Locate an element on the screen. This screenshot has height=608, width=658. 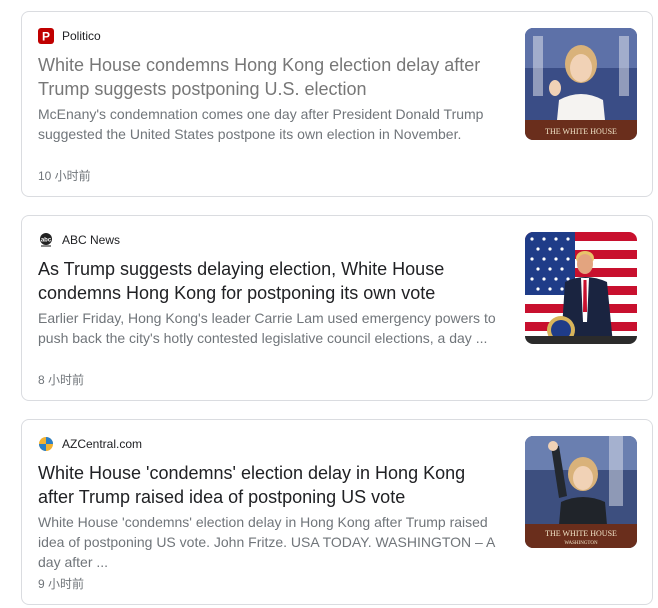
abc-news-logo-icon: abc is located at coordinates (46, 240).